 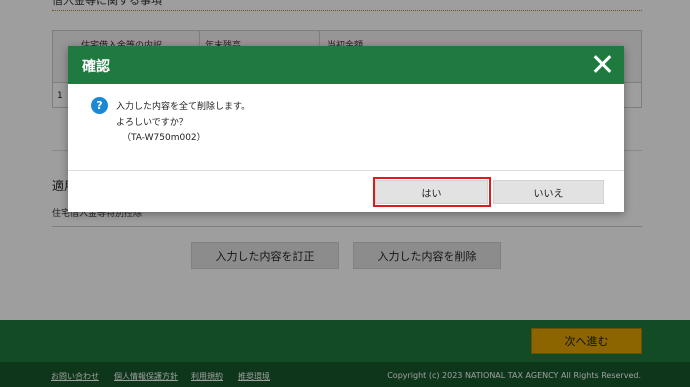 I want to click on close-icon, so click(x=602, y=64).